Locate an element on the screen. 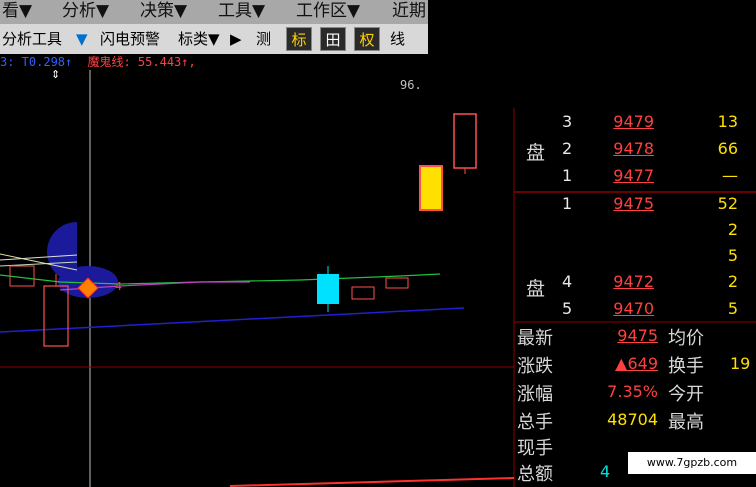 This screenshot has width=756, height=487. change-pct-value: 7.35% is located at coordinates (632, 391).